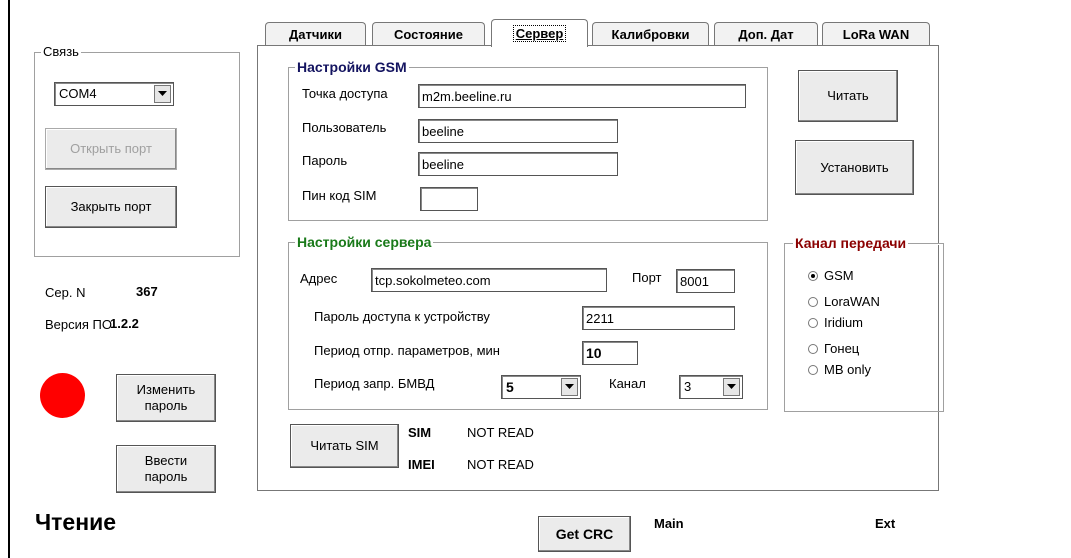 The height and width of the screenshot is (558, 1071). What do you see at coordinates (705, 281) in the screenshot?
I see `server-port-input: 8001` at bounding box center [705, 281].